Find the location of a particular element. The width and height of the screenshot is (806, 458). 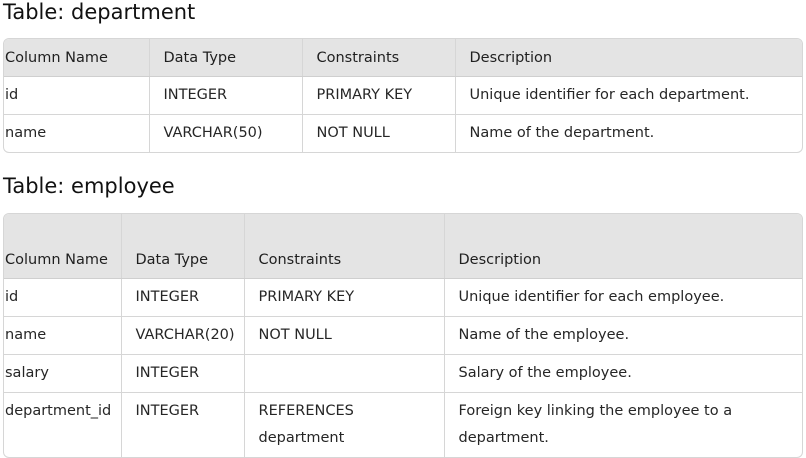

employee-table-title: Table: employee is located at coordinates (89, 186).